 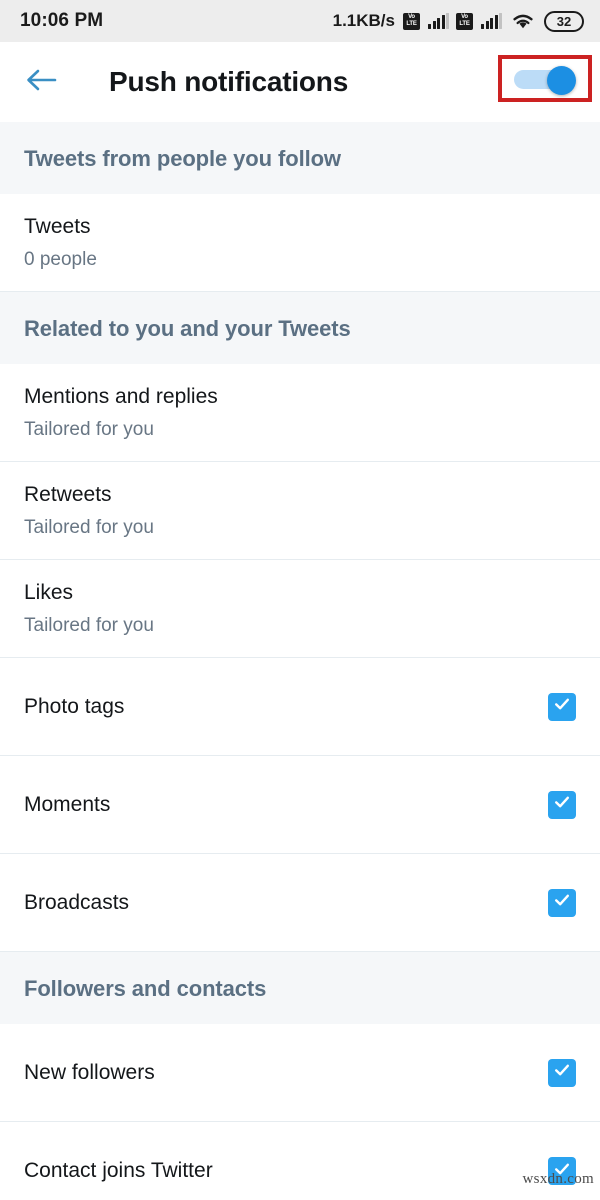 I want to click on site-watermark: wsxdn.com, so click(x=558, y=1179).